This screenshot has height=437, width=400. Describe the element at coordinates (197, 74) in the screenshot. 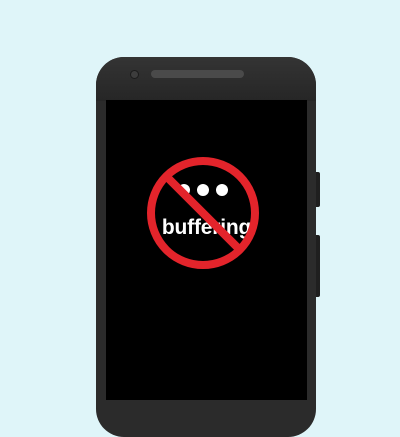

I see `earpiece-speaker` at that location.